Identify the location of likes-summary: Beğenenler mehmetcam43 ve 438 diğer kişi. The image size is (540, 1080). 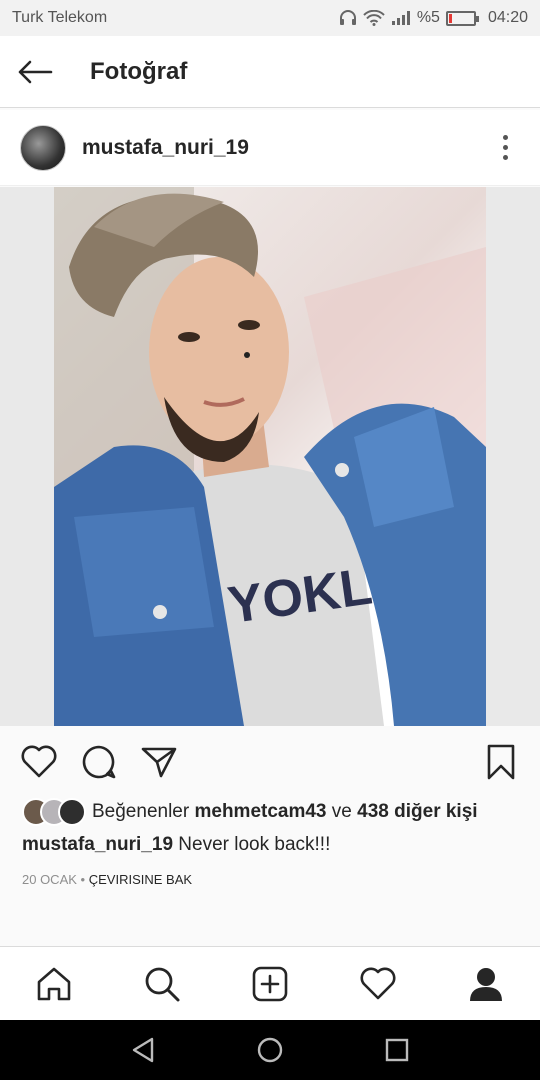
(277, 812).